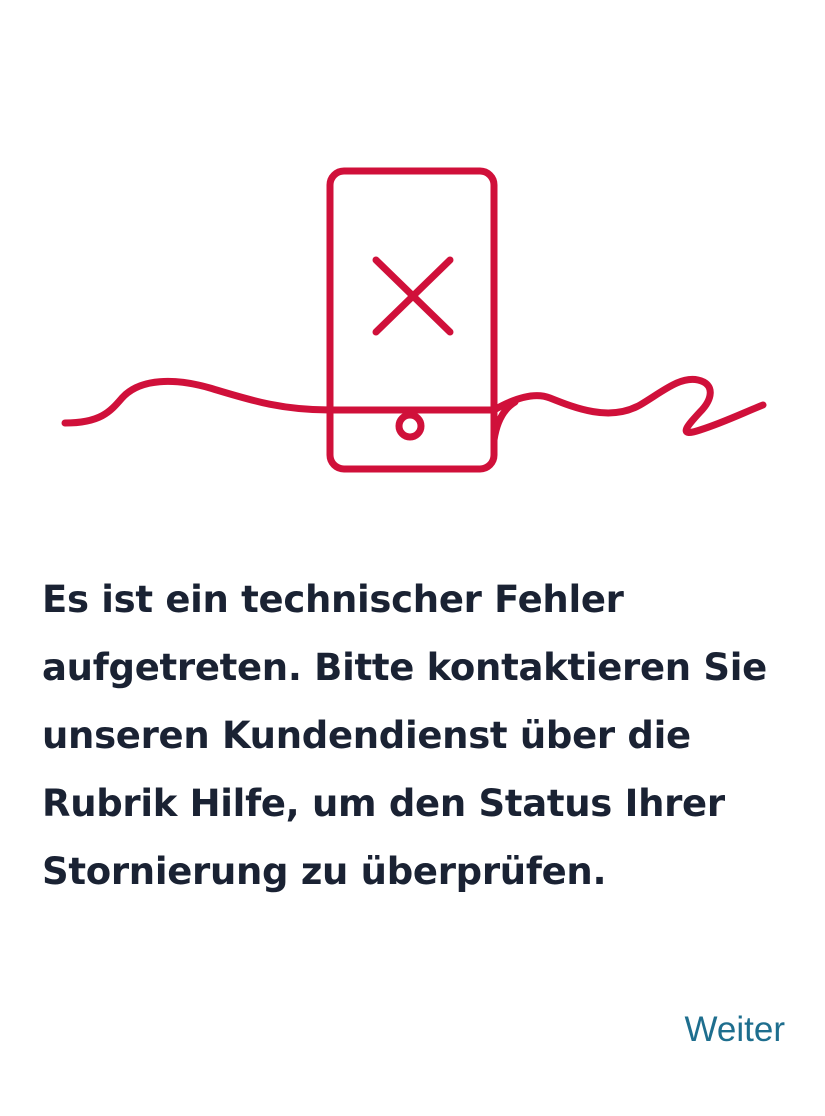 The image size is (825, 1116). Describe the element at coordinates (735, 1030) in the screenshot. I see `continue-button: Weiter` at that location.